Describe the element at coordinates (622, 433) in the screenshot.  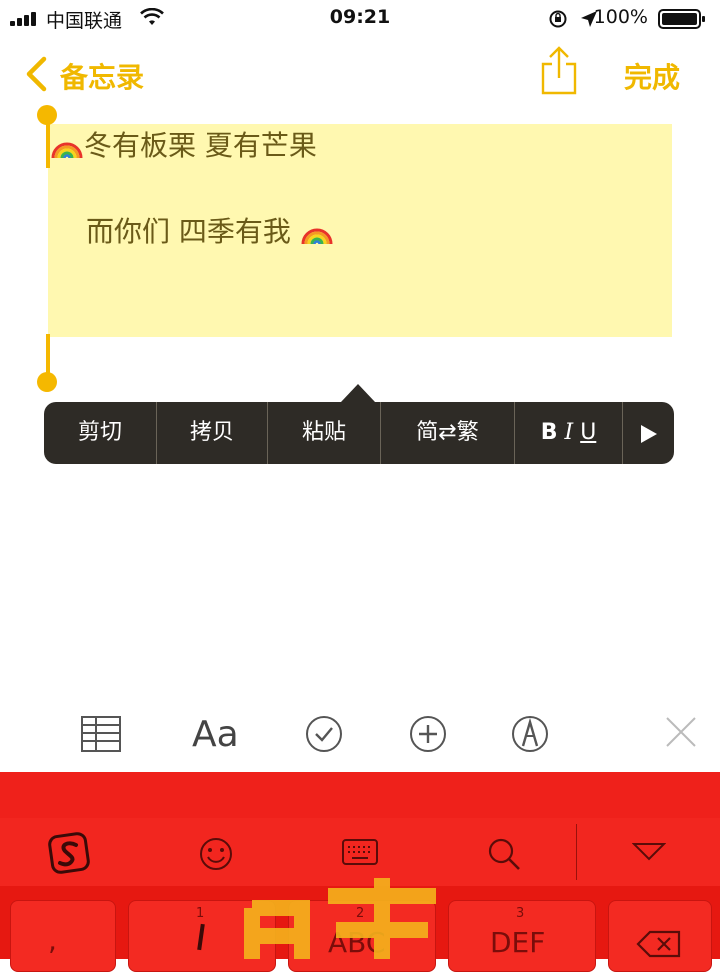
I see `menu-divider` at that location.